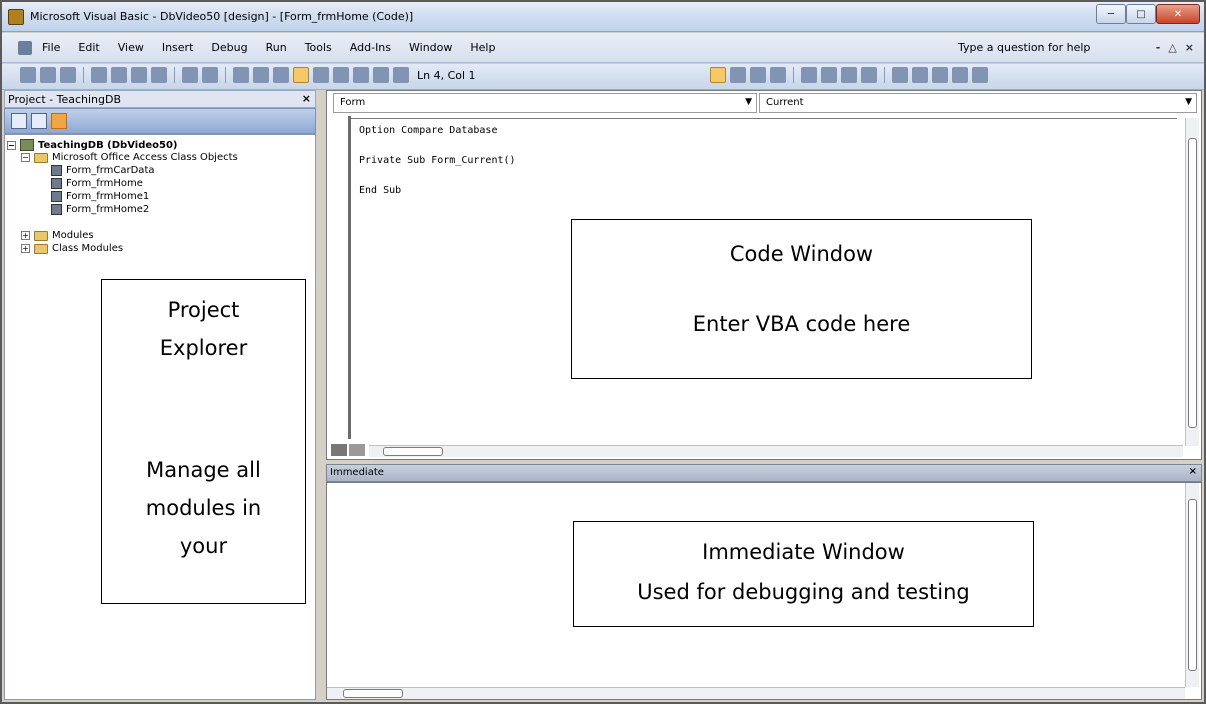 Image resolution: width=1206 pixels, height=704 pixels. I want to click on immediate-window-close-icon: ×, so click(1193, 471).